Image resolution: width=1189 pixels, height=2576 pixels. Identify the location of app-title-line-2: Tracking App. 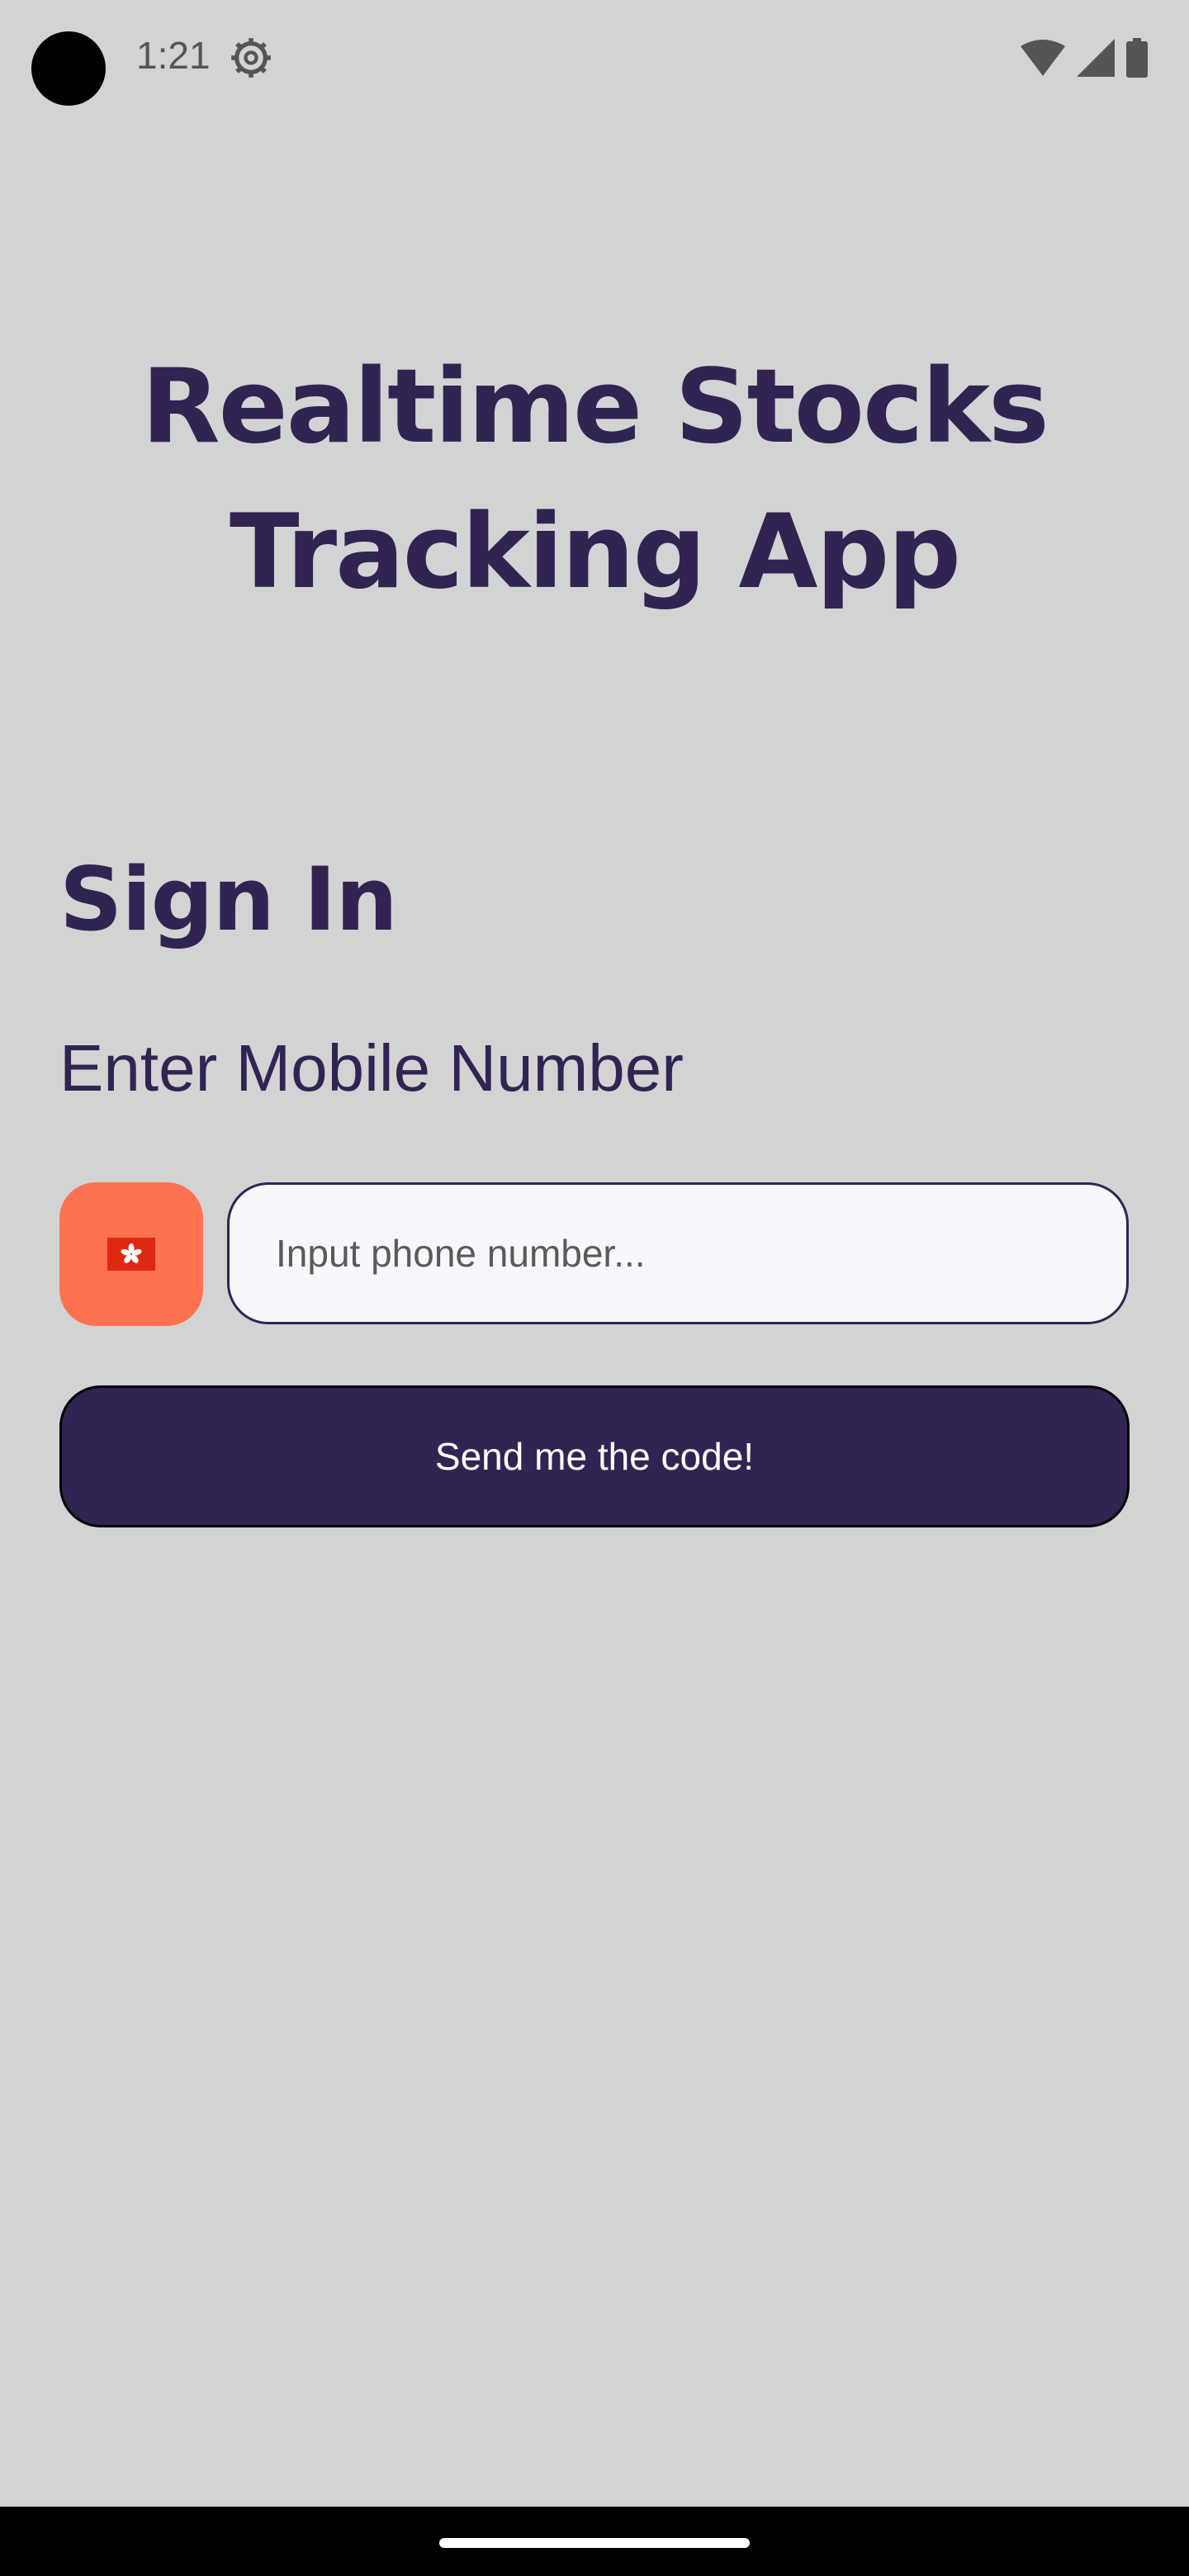
(595, 552).